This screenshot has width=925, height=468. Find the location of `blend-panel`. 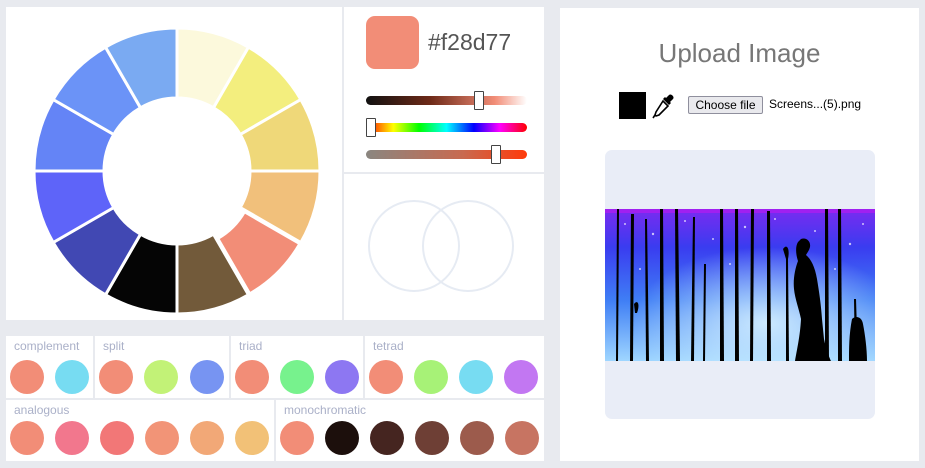

blend-panel is located at coordinates (444, 247).